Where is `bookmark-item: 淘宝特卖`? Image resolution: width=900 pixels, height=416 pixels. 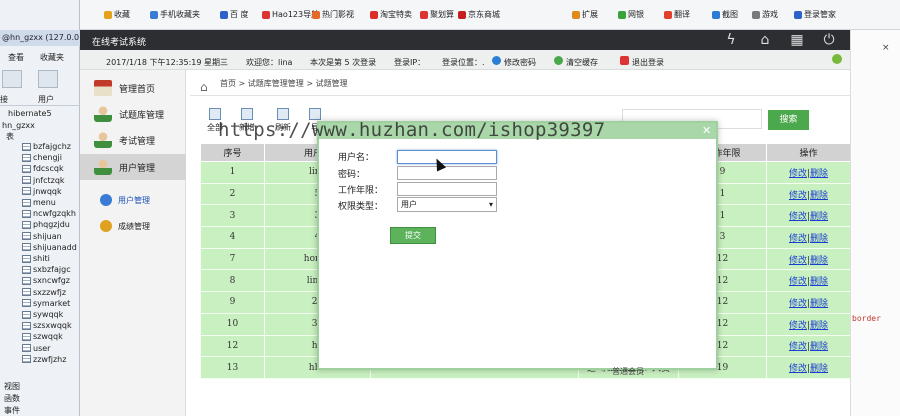
bookmark-item: 淘宝特卖 is located at coordinates (391, 14).